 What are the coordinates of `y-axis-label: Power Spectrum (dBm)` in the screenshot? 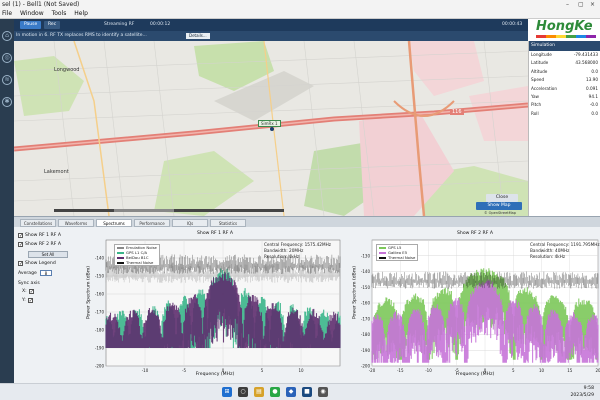 It's located at (355, 292).